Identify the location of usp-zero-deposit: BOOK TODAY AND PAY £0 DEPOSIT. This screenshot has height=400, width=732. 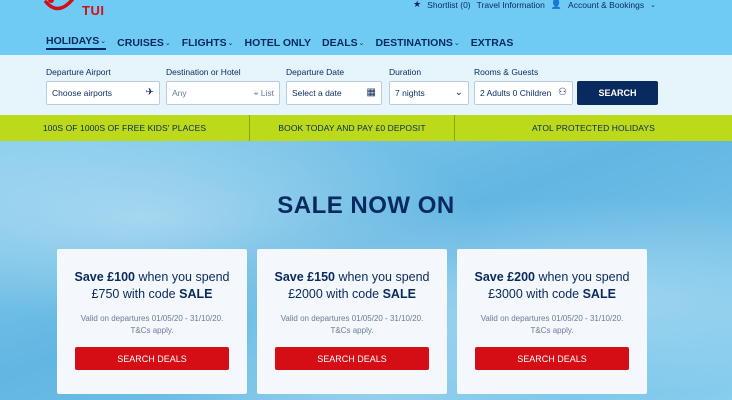
(352, 128).